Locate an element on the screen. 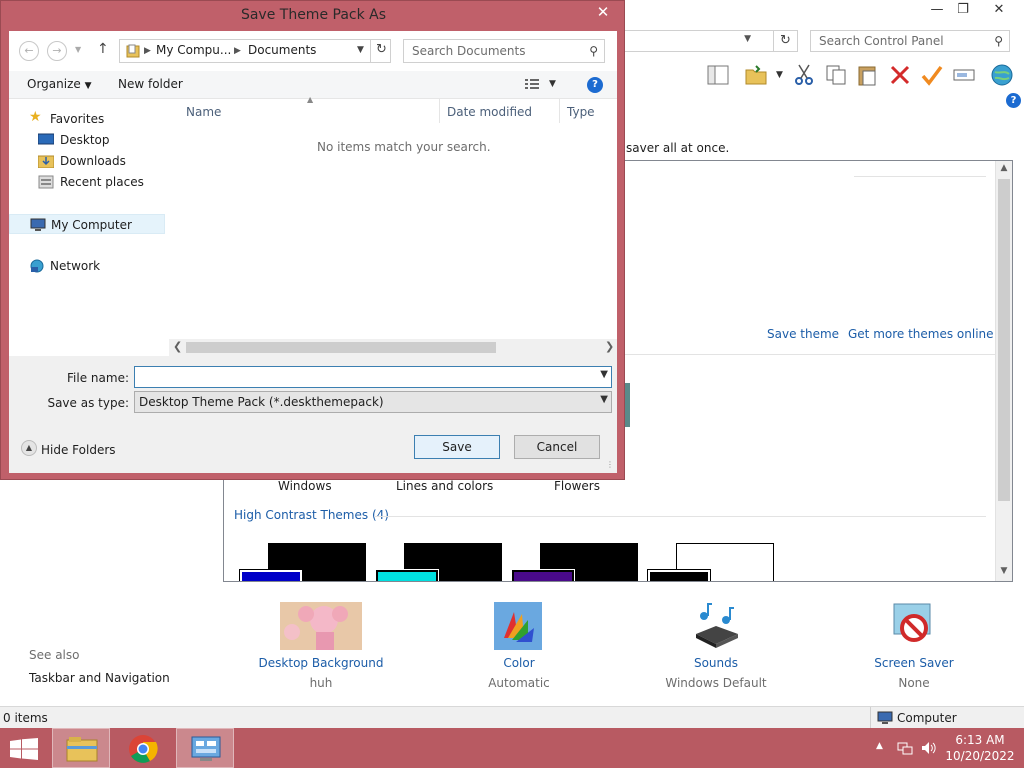 The image size is (1024, 768). clock: 6:13 AM 10/20/2022 is located at coordinates (980, 748).